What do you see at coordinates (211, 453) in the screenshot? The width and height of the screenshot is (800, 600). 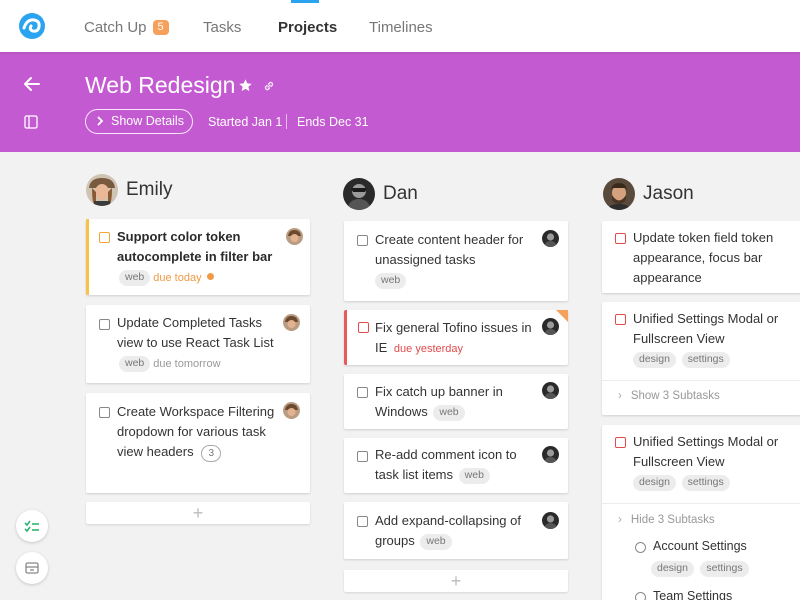 I see `comment-count-badge: 3` at bounding box center [211, 453].